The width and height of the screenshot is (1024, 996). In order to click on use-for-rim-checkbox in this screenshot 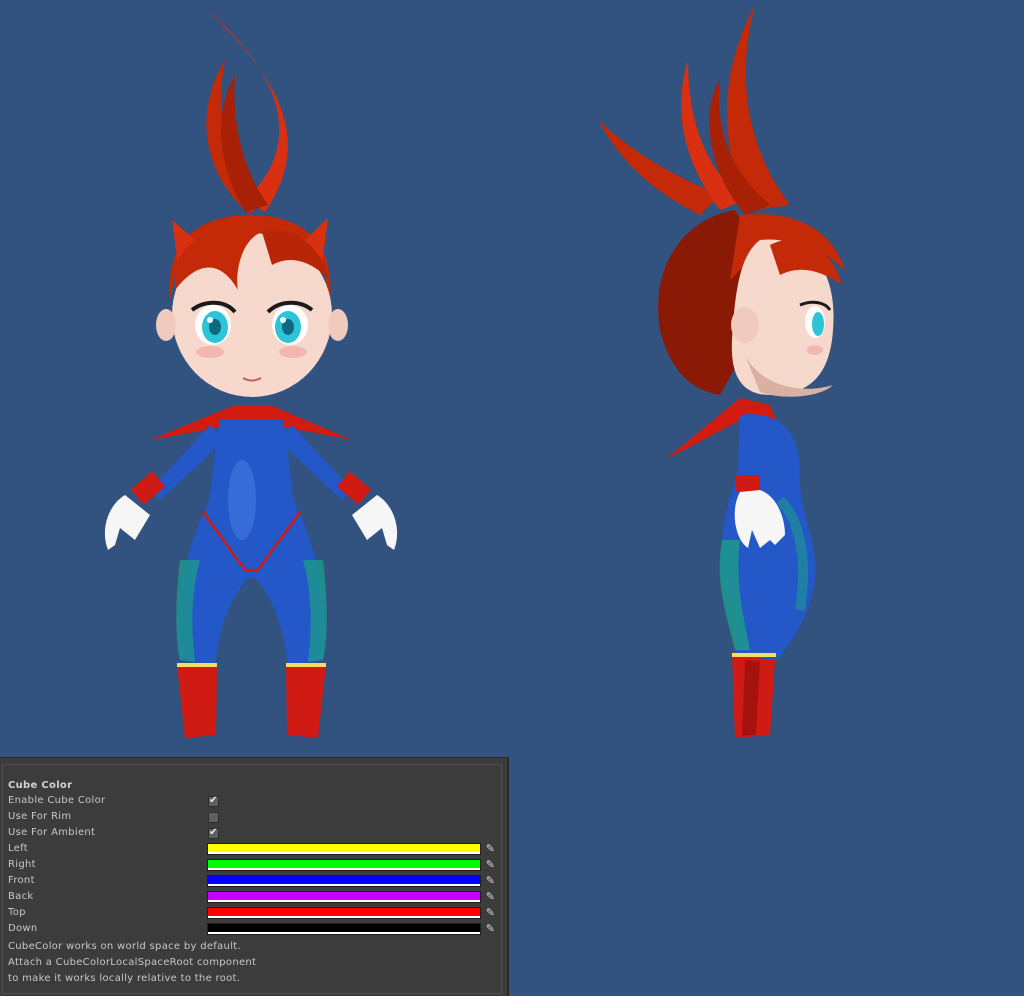, I will do `click(213, 817)`.